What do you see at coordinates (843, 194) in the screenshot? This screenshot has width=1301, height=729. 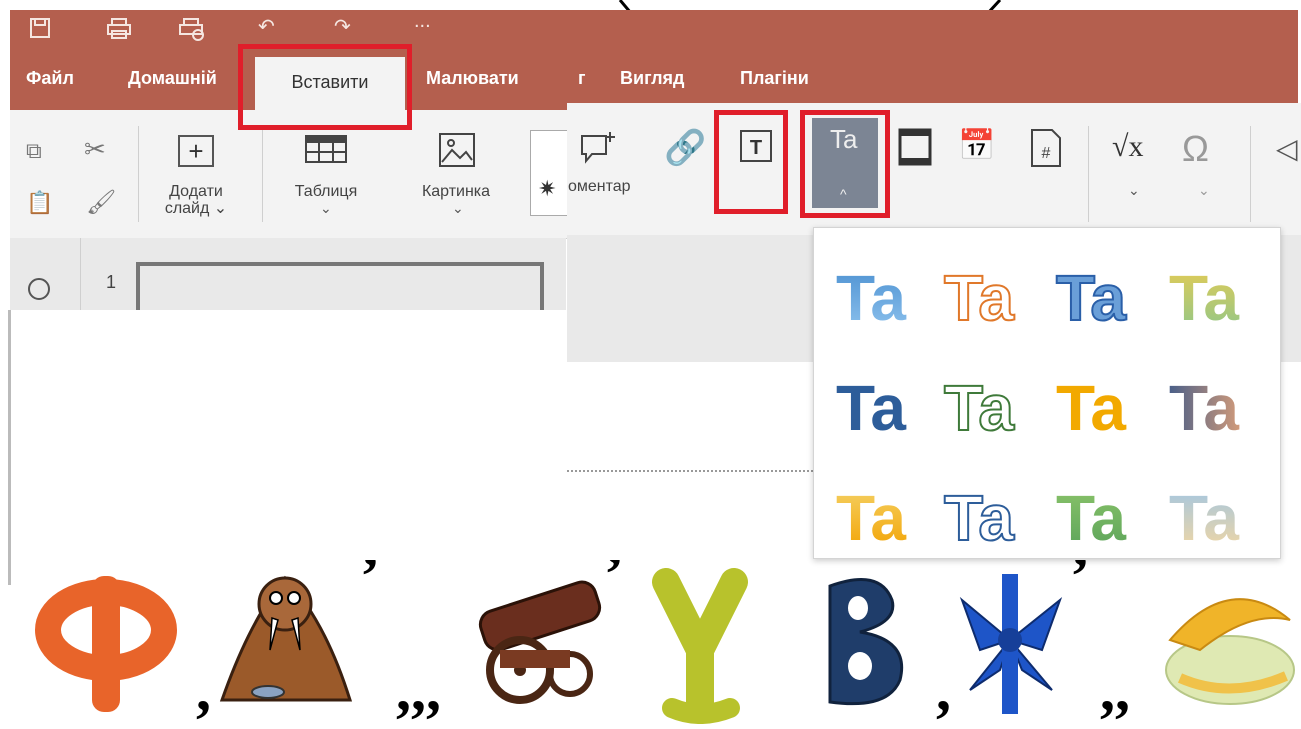 I see `wordart-chevron-icon: ^` at bounding box center [843, 194].